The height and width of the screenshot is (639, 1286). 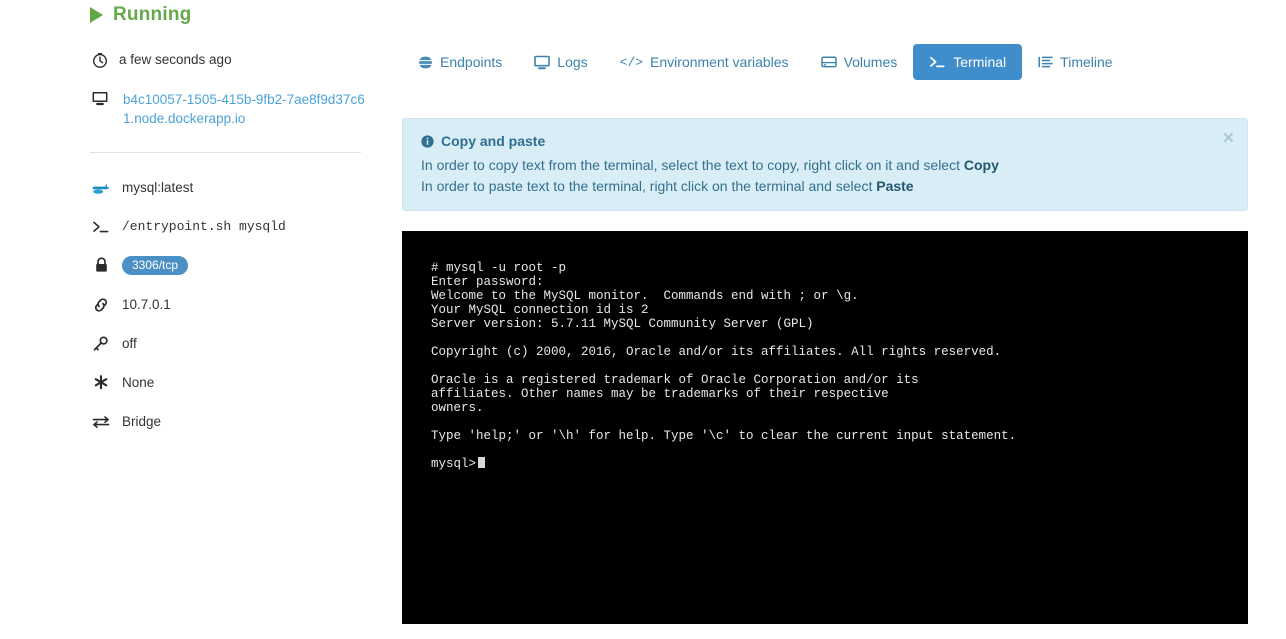 I want to click on terminal-line: Enter password:, so click(x=487, y=282).